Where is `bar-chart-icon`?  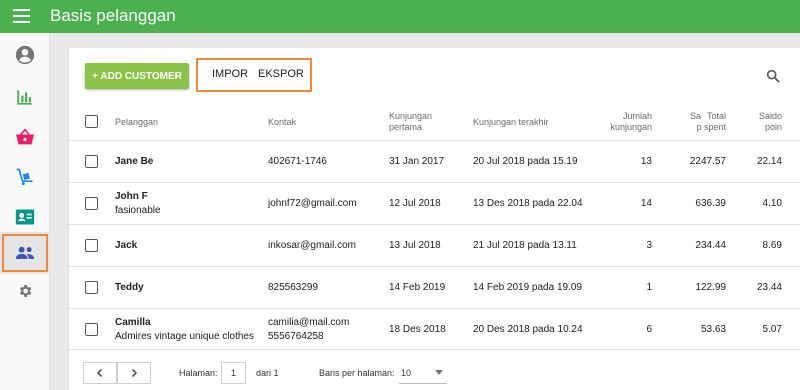 bar-chart-icon is located at coordinates (24, 97).